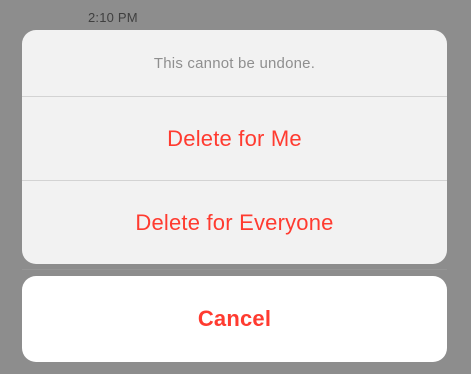  Describe the element at coordinates (234, 269) in the screenshot. I see `sheet-gap` at that location.